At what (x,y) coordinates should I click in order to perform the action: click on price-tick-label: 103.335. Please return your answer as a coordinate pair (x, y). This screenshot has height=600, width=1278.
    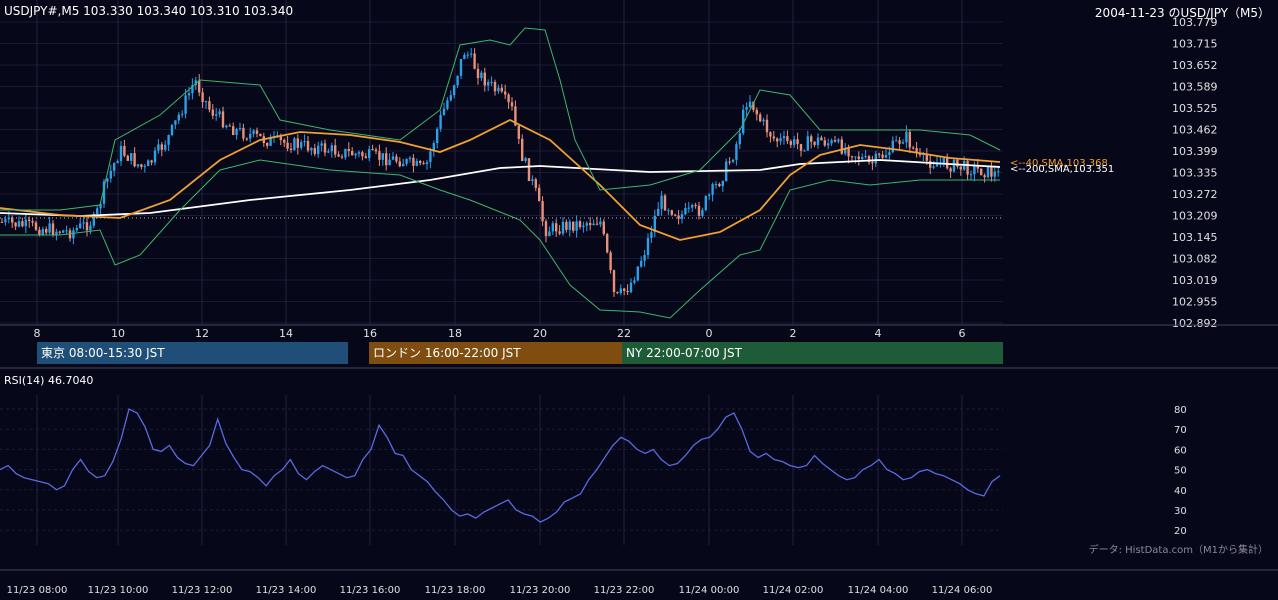
    Looking at the image, I should click on (1195, 173).